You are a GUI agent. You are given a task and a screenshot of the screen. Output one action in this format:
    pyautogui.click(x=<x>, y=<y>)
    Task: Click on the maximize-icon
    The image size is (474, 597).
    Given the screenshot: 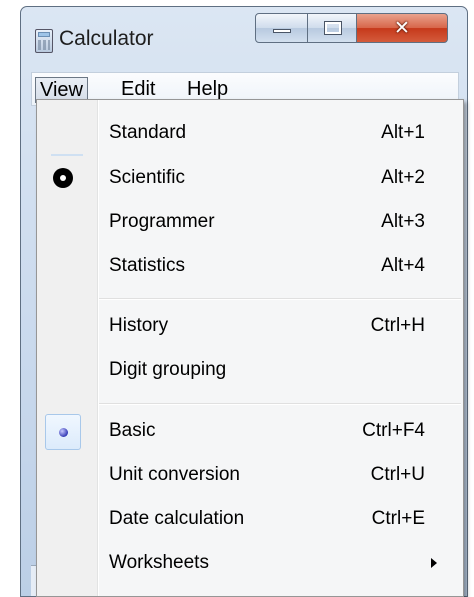 What is the action you would take?
    pyautogui.click(x=333, y=28)
    